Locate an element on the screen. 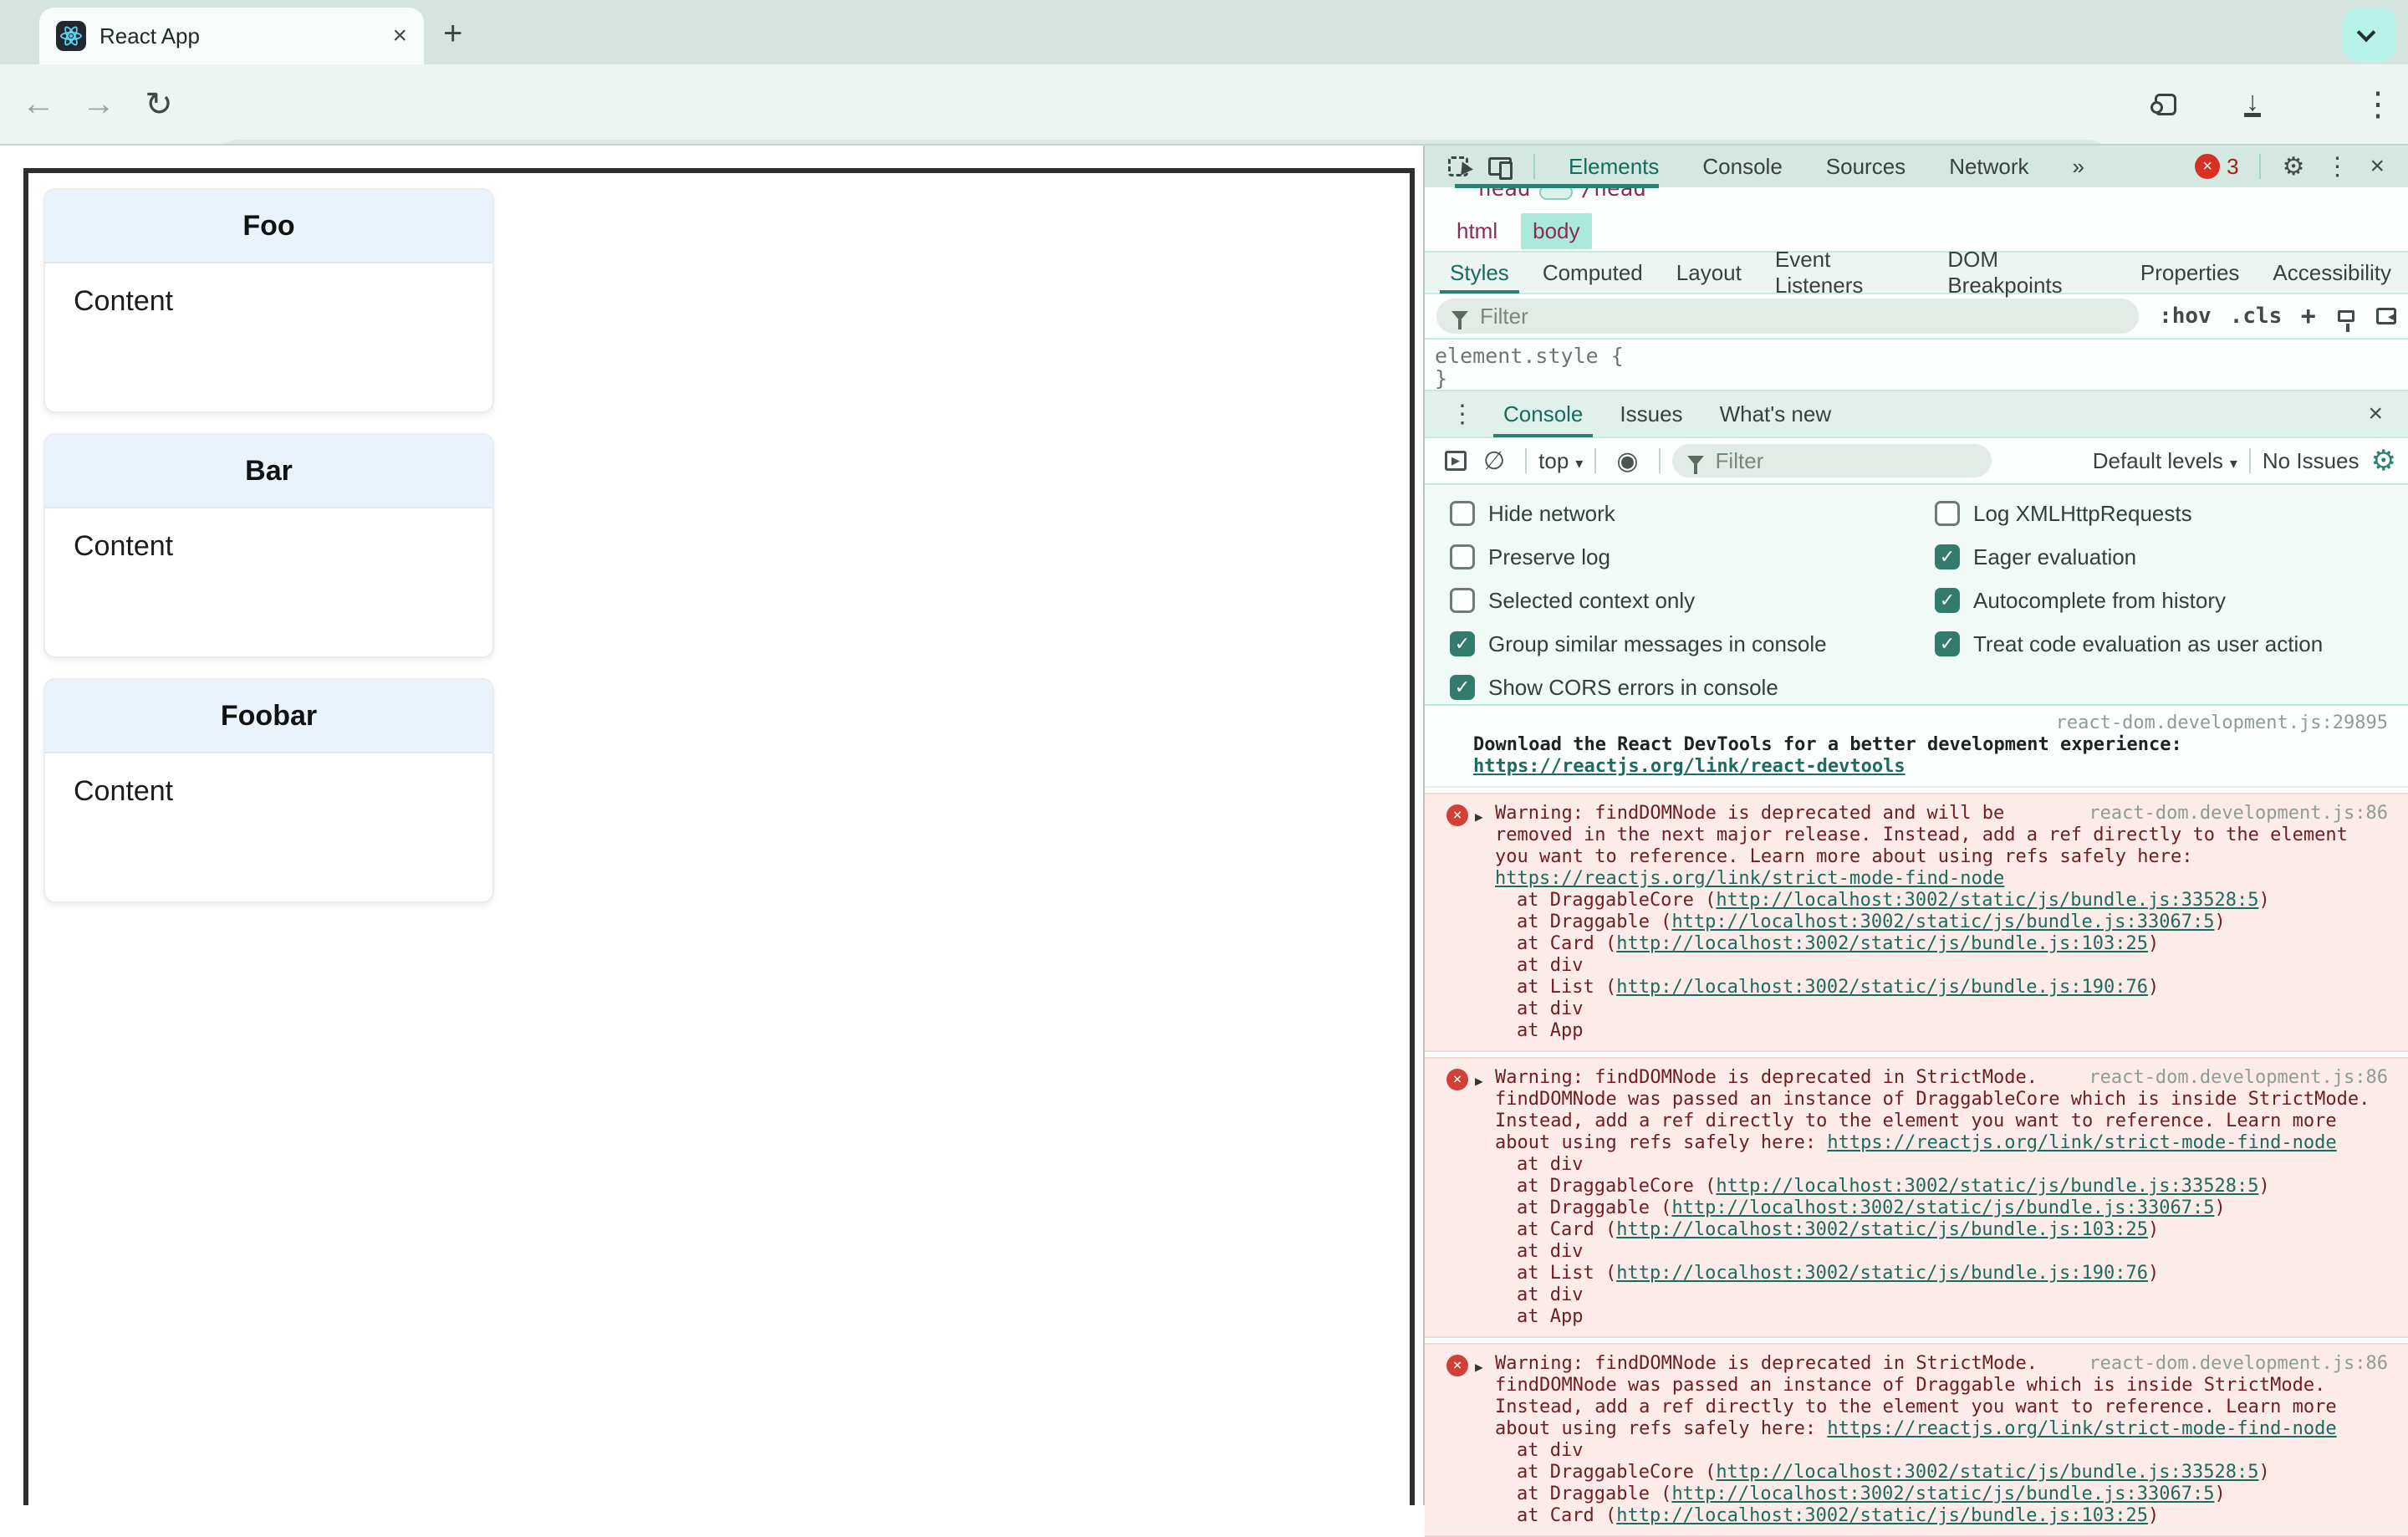  draggable-card: Foo Content is located at coordinates (269, 300).